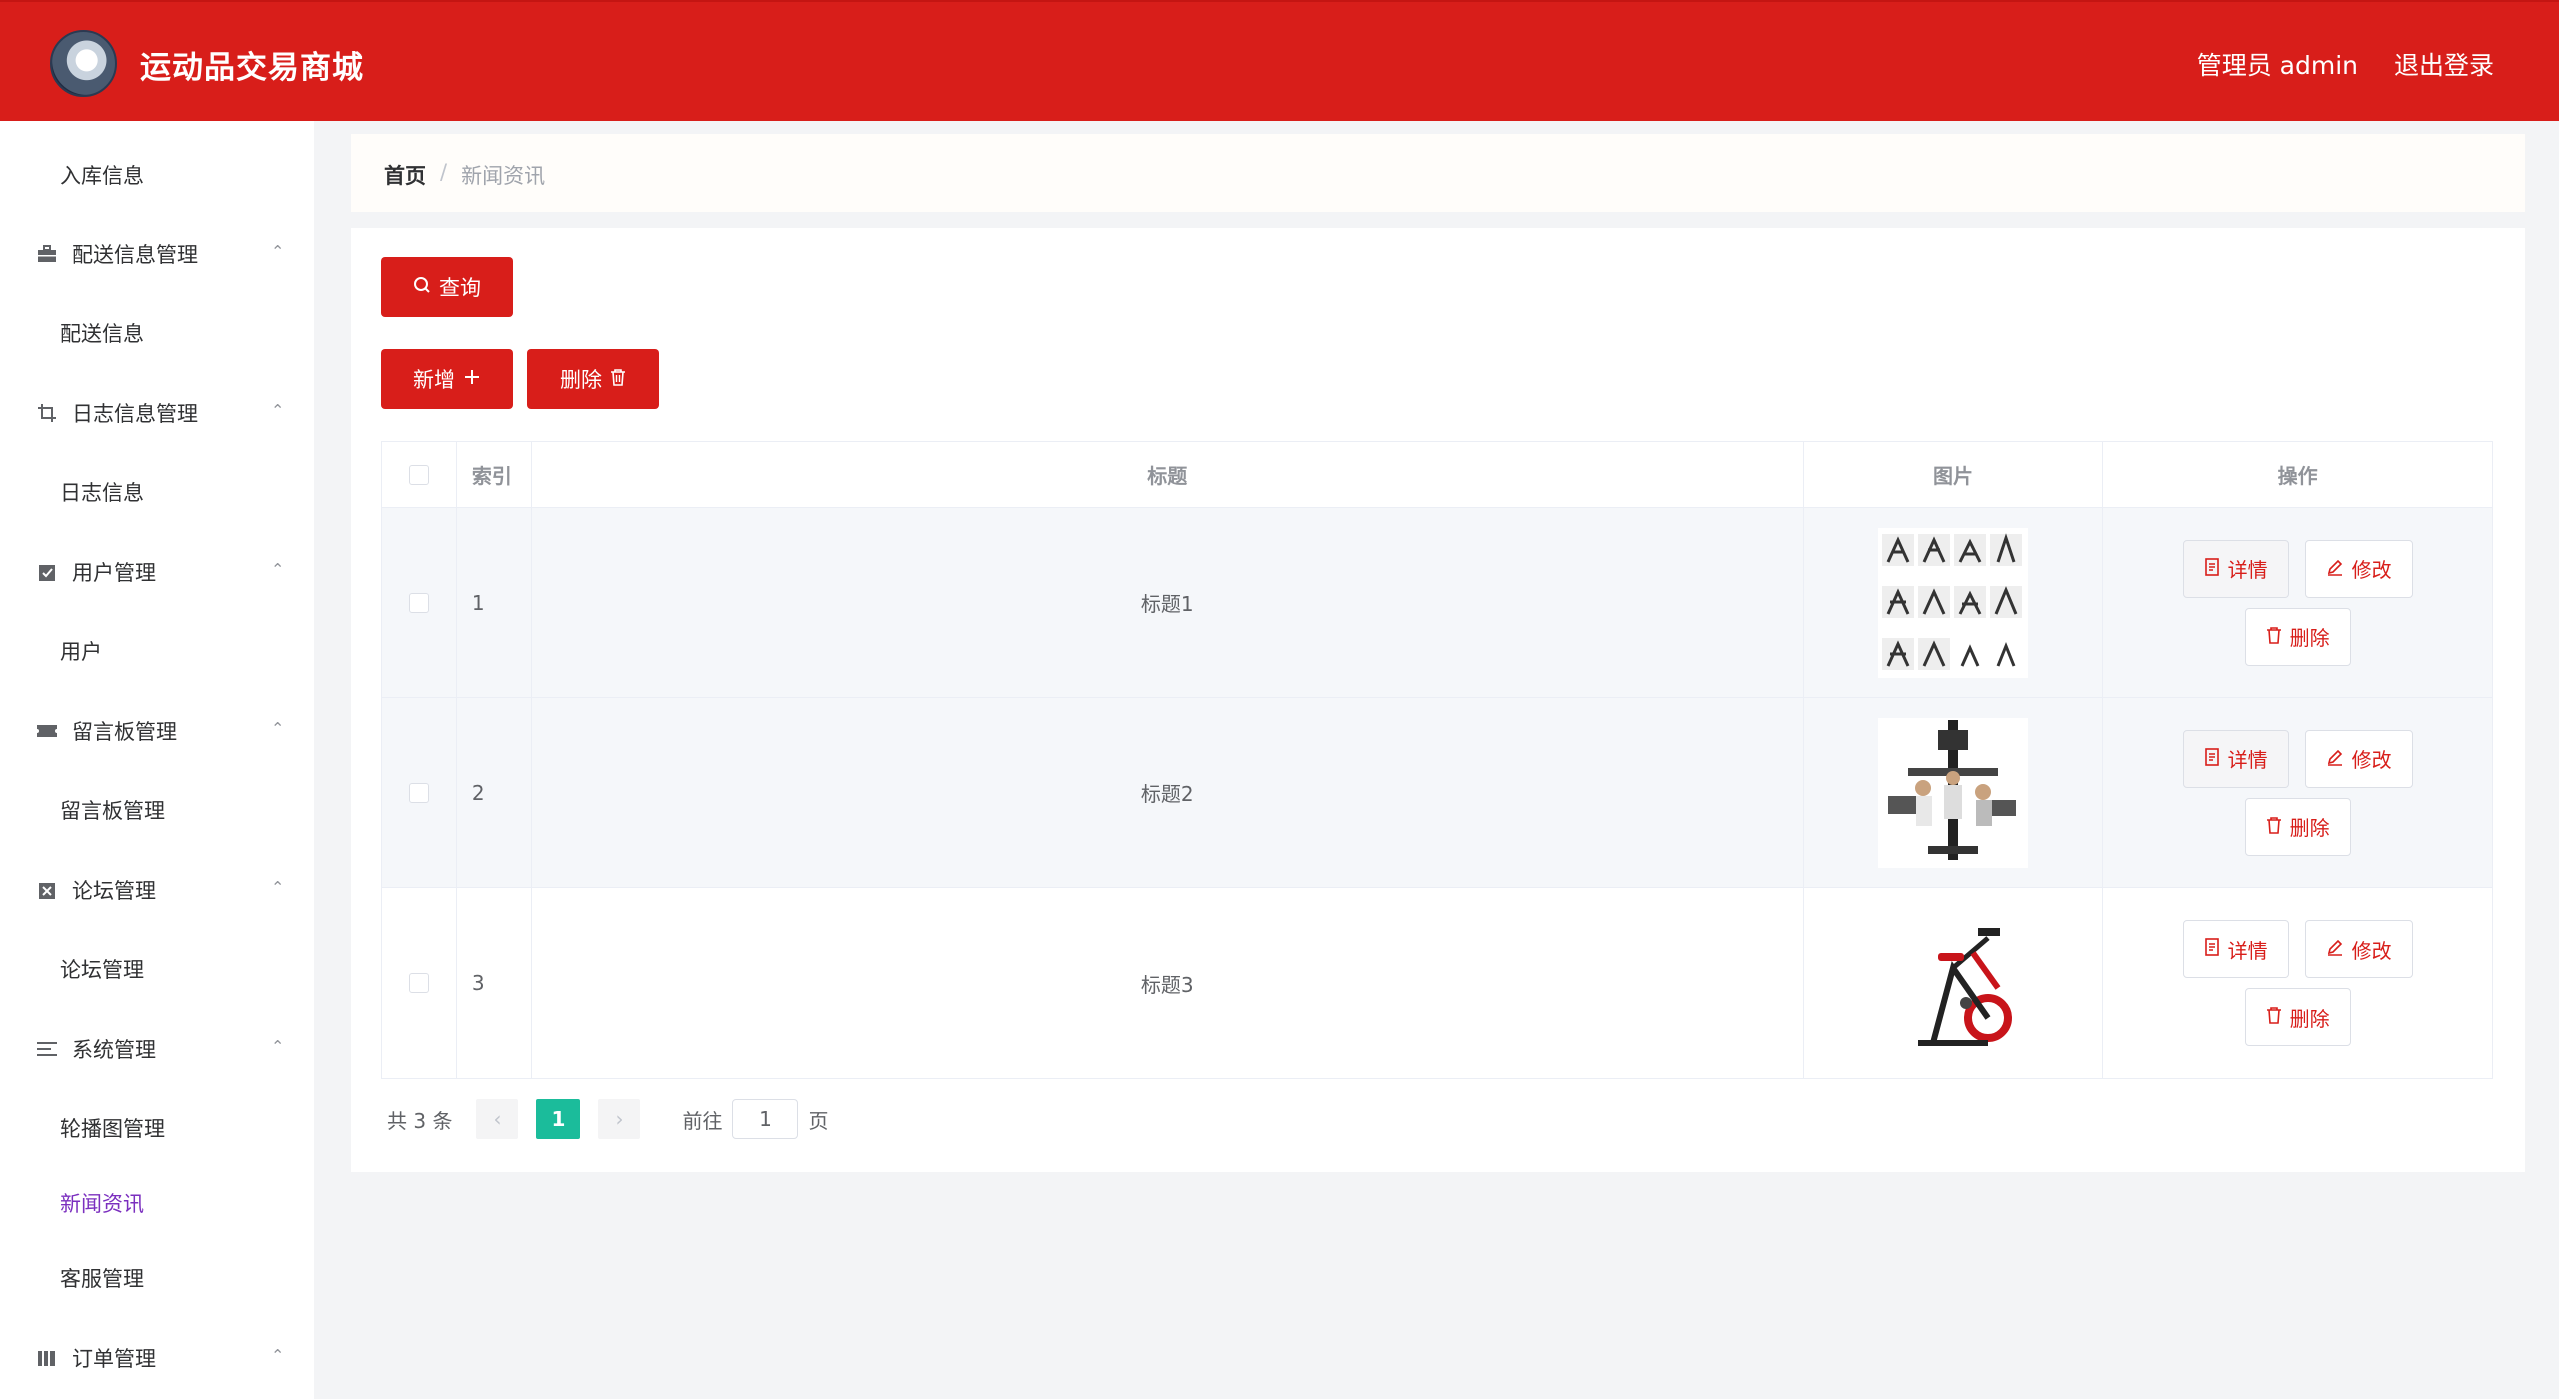 The height and width of the screenshot is (1399, 2559). Describe the element at coordinates (157, 1203) in the screenshot. I see `sidebar-item-news: 新闻资讯` at that location.